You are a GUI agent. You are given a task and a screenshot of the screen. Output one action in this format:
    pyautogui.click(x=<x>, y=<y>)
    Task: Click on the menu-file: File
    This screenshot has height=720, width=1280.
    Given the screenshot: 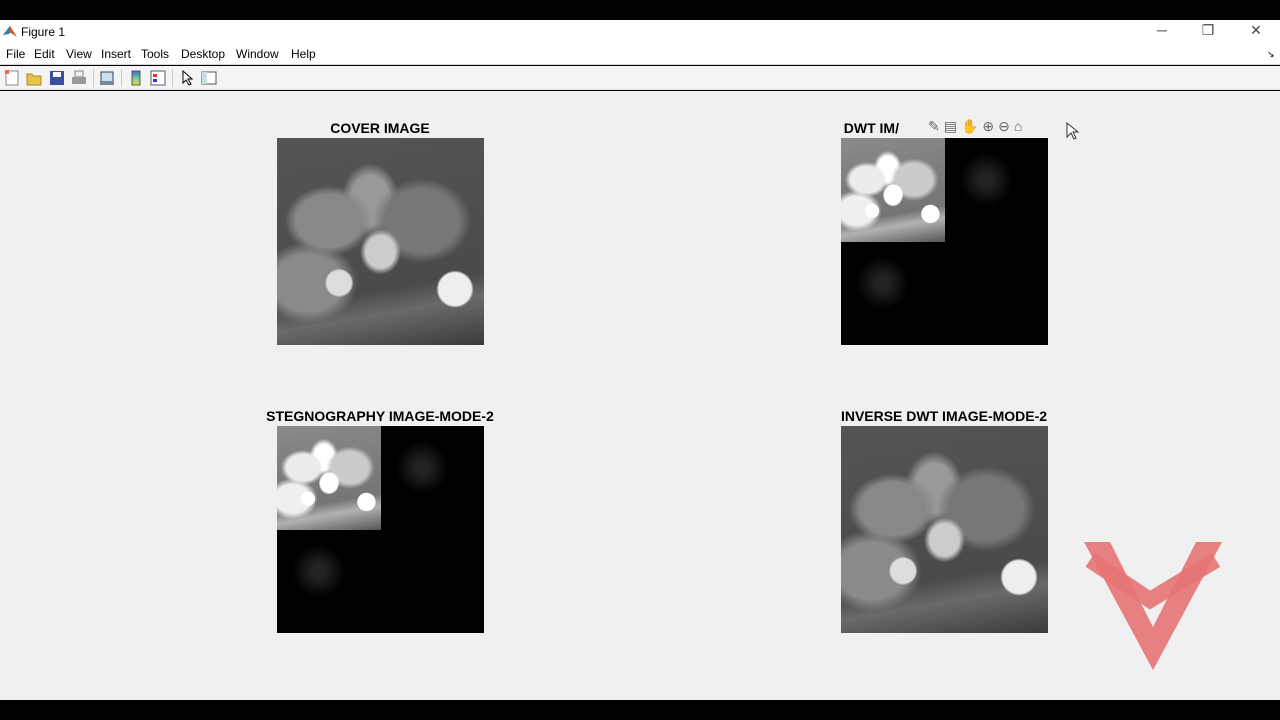 What is the action you would take?
    pyautogui.click(x=15, y=54)
    